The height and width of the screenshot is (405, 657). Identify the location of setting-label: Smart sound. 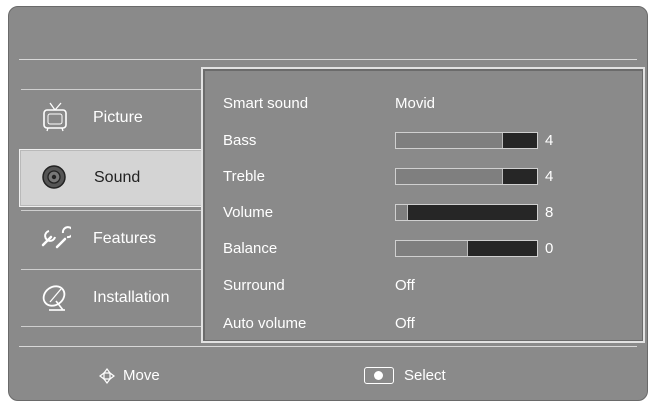
(266, 103).